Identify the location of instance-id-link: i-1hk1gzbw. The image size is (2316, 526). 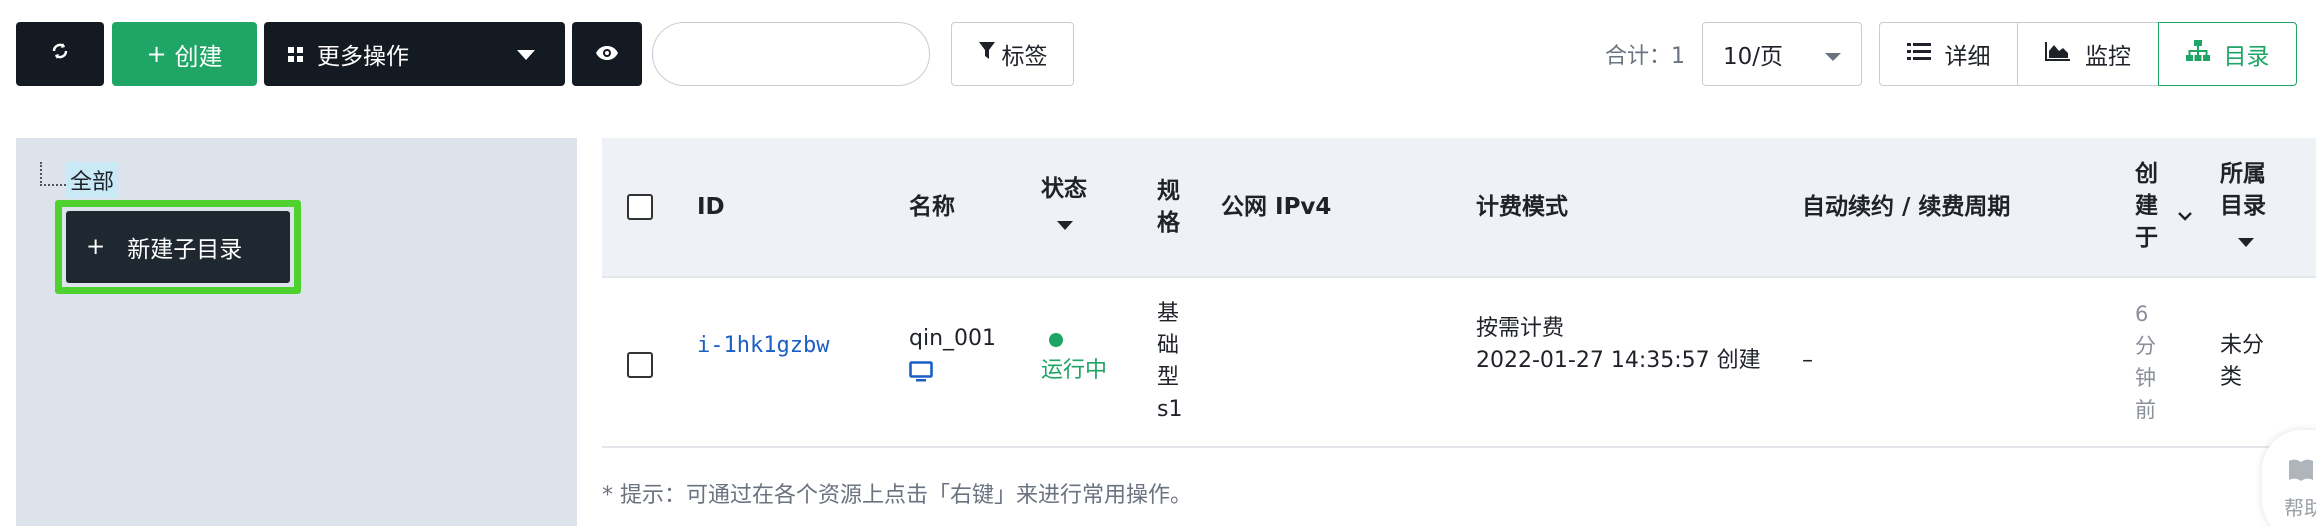
(767, 346).